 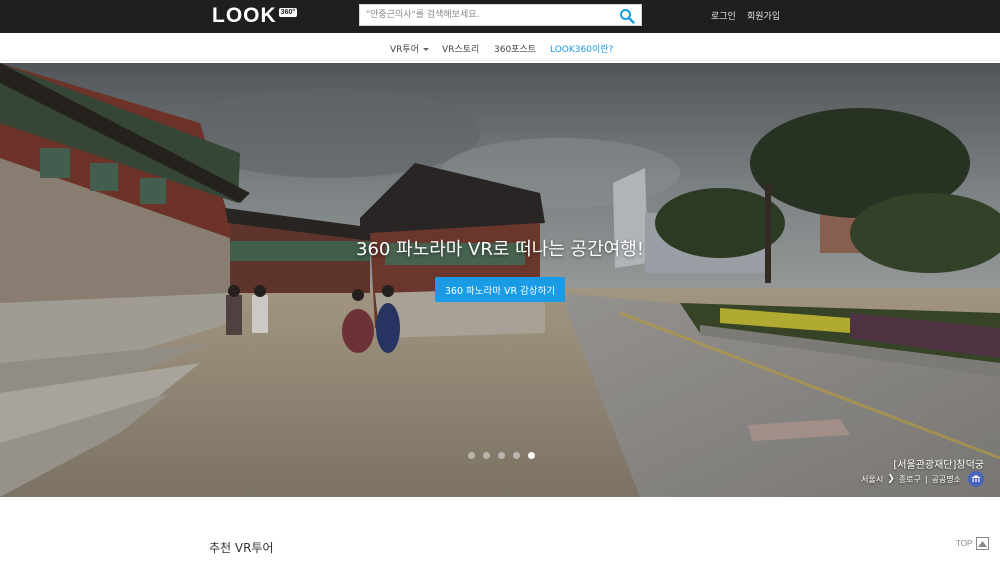 I want to click on caption-district: 종로구, so click(x=909, y=479).